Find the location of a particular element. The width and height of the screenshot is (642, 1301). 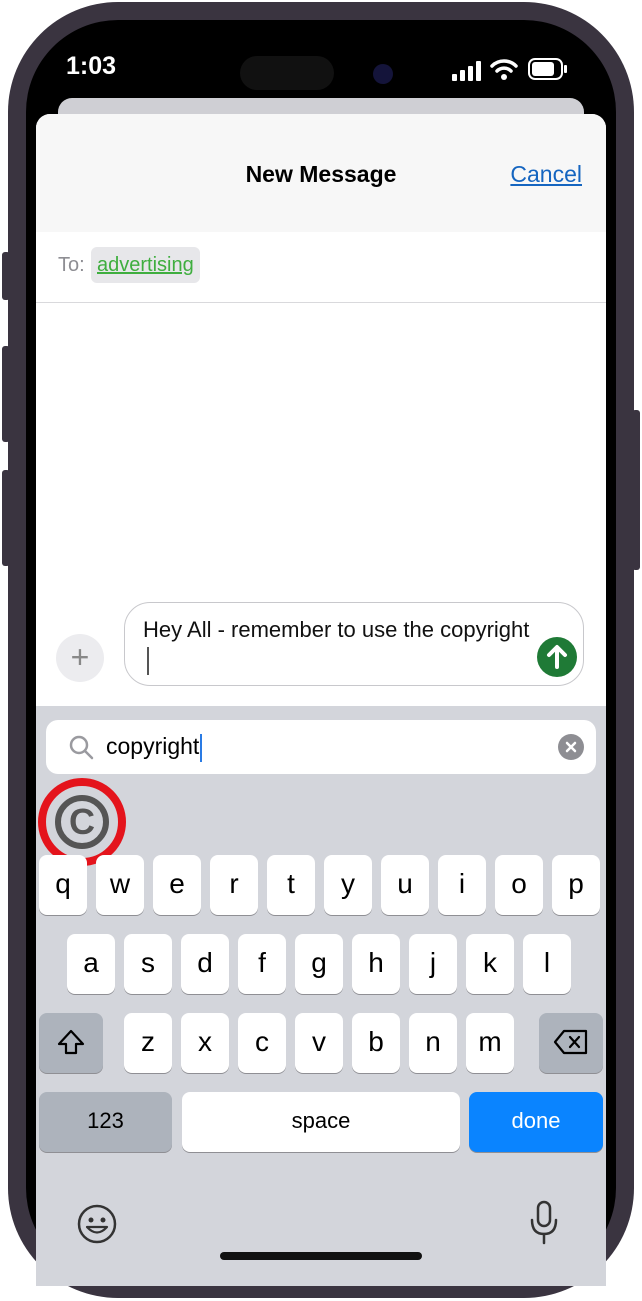

numbers-key: 123 is located at coordinates (105, 1122).